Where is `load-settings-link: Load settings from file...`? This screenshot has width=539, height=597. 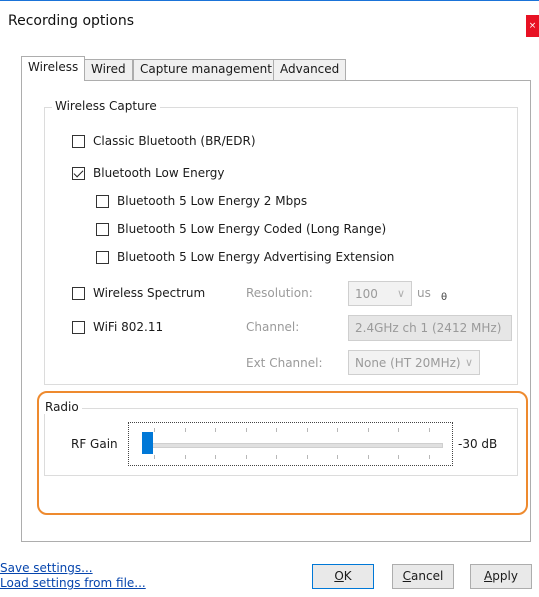
load-settings-link: Load settings from file... is located at coordinates (73, 583).